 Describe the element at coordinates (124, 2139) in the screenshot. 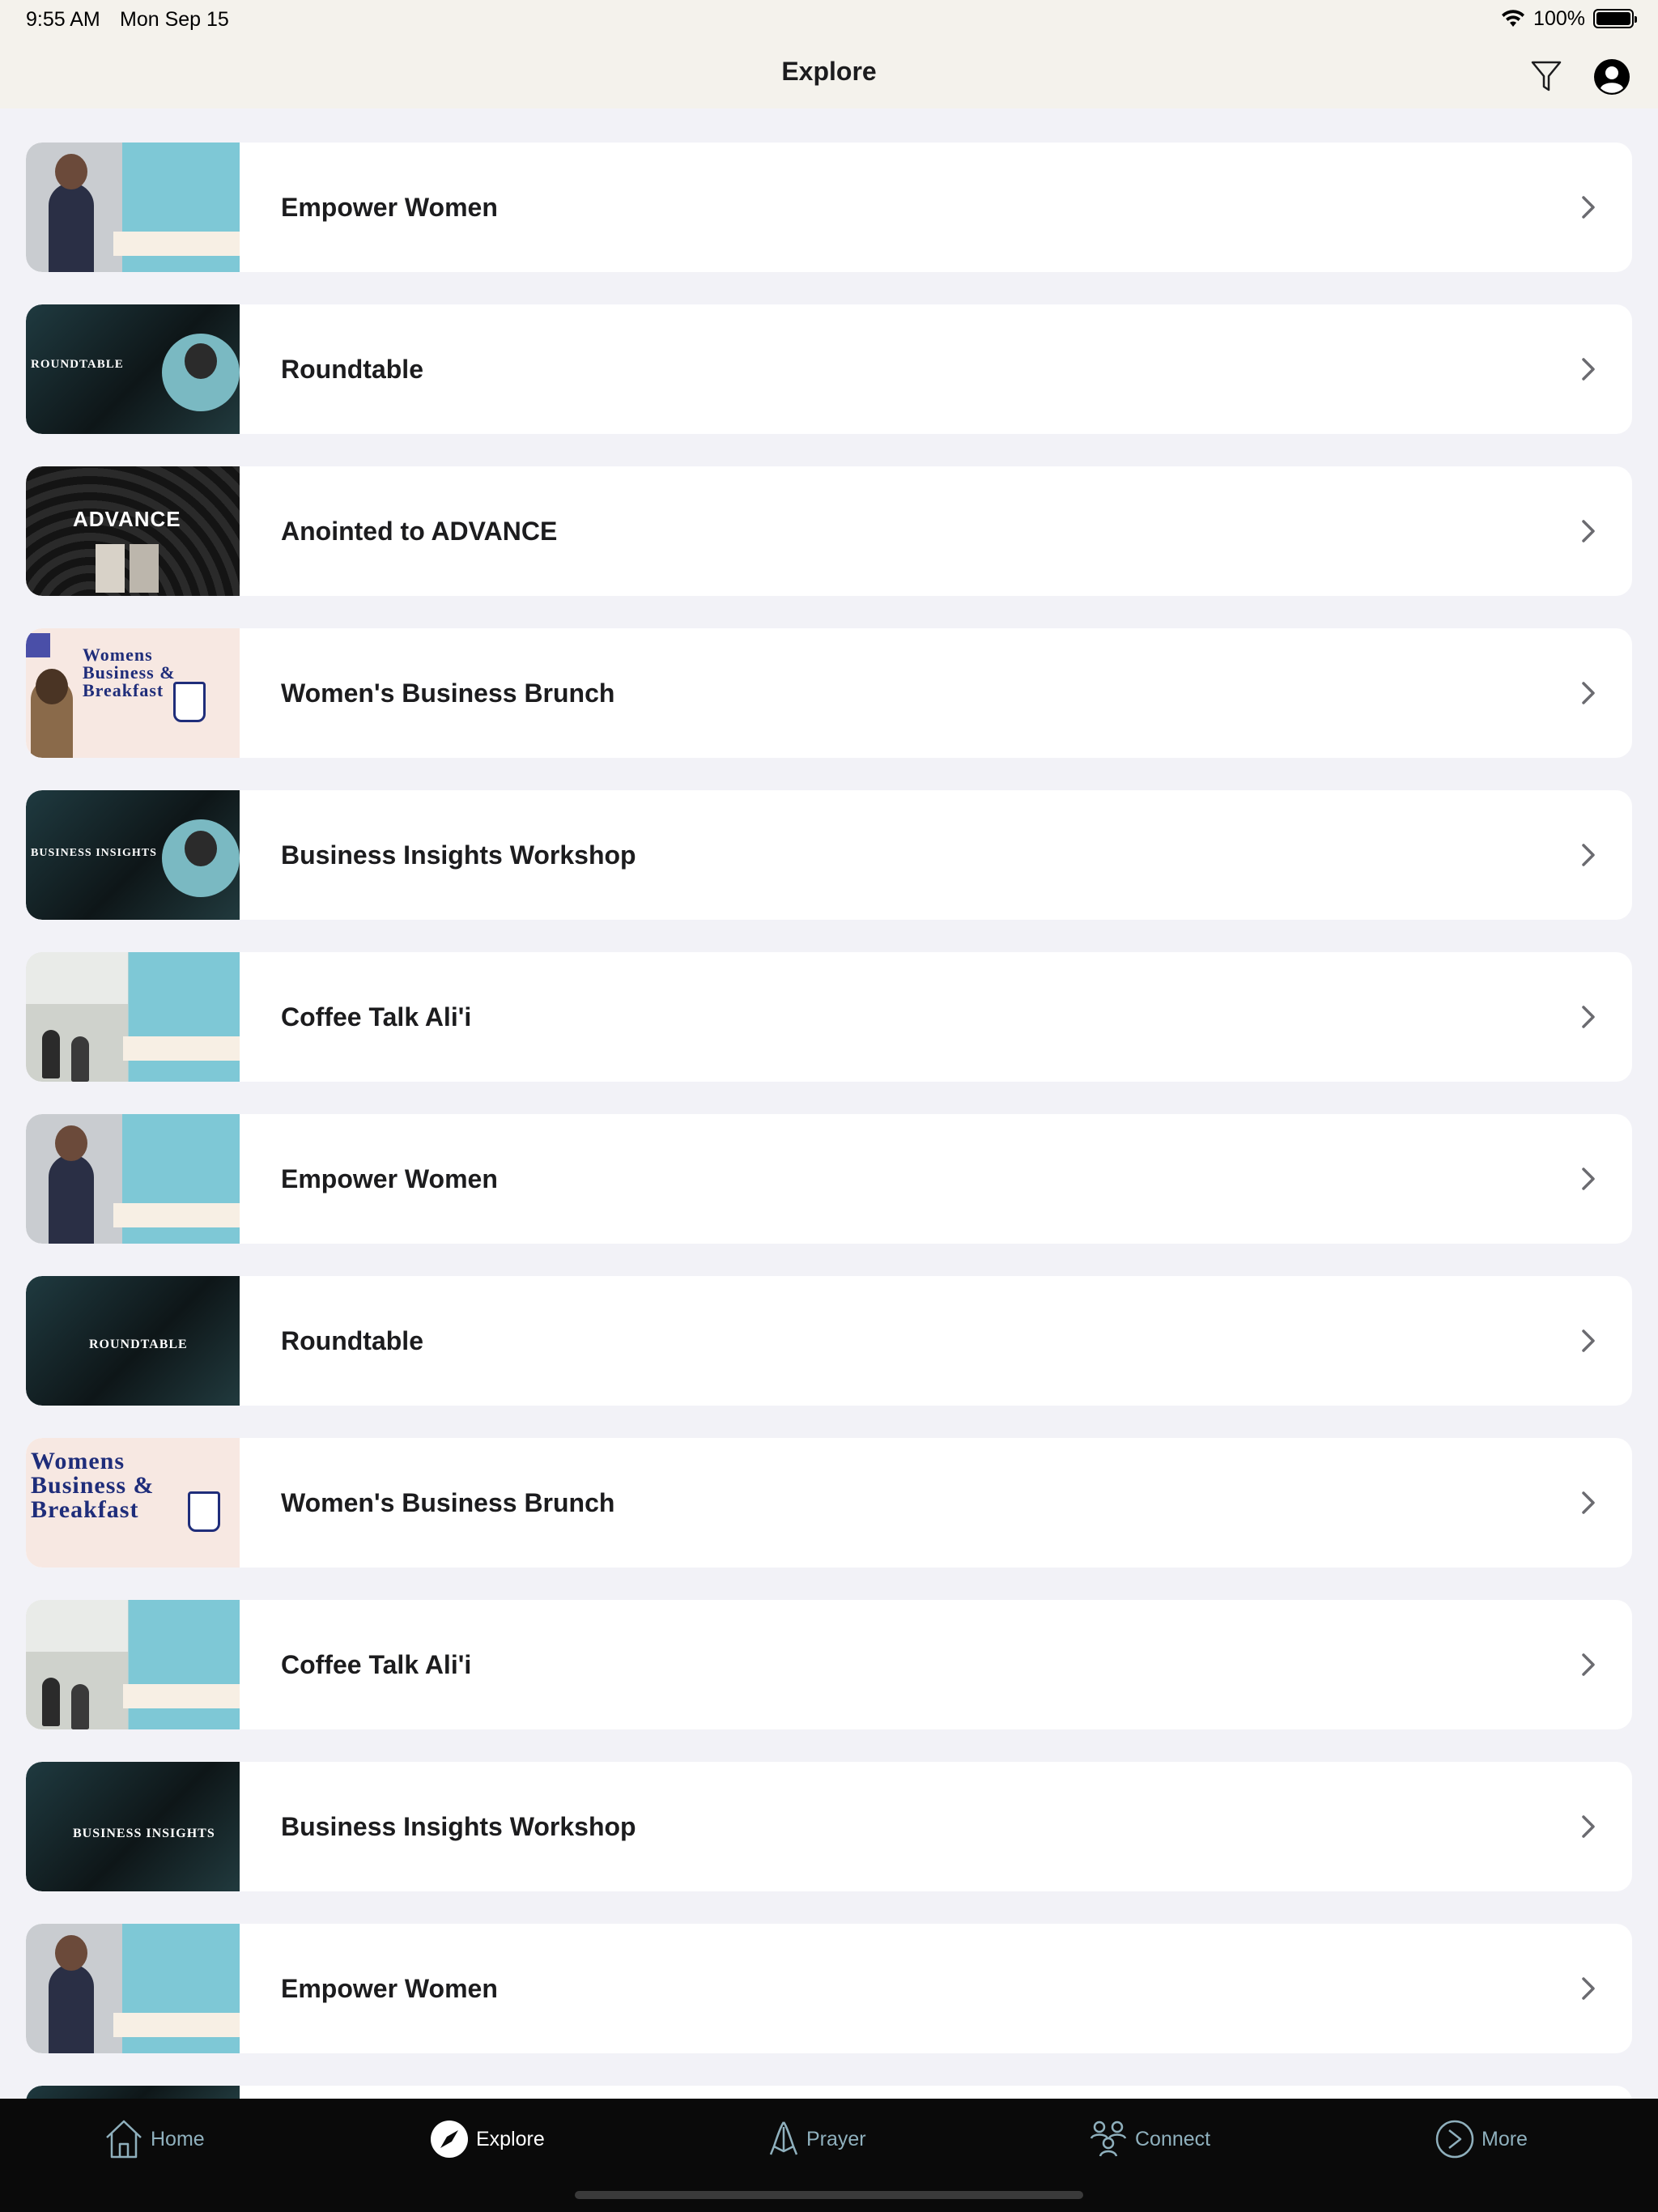

I see `home-icon` at that location.